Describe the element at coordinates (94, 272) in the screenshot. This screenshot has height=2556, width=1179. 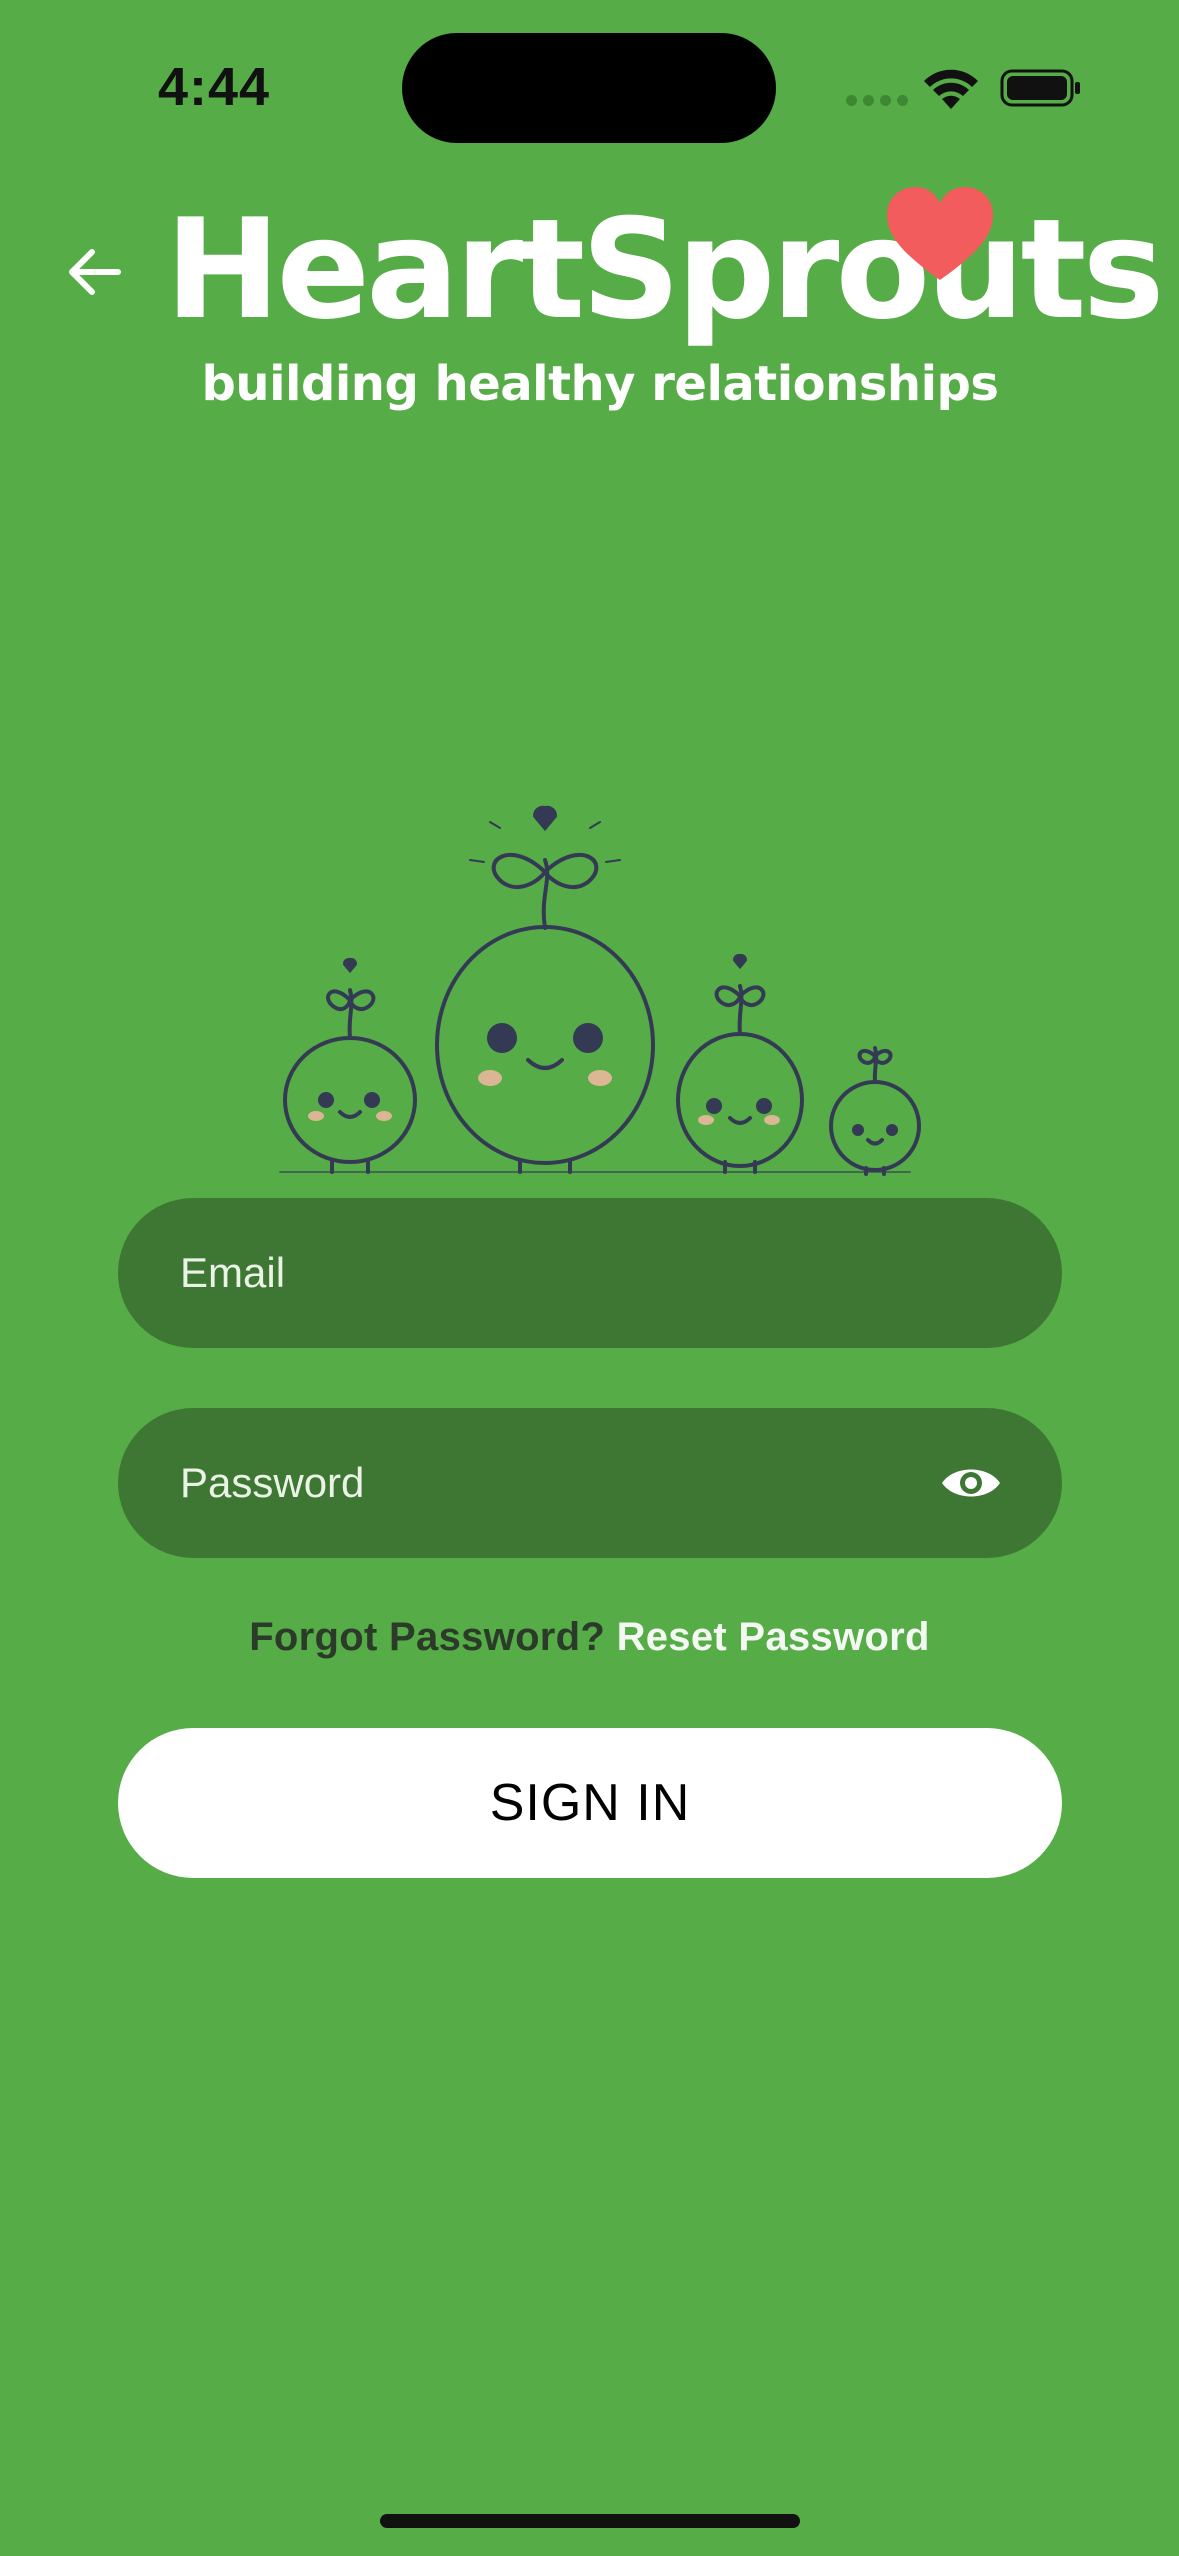
I see `back-arrow-icon` at that location.